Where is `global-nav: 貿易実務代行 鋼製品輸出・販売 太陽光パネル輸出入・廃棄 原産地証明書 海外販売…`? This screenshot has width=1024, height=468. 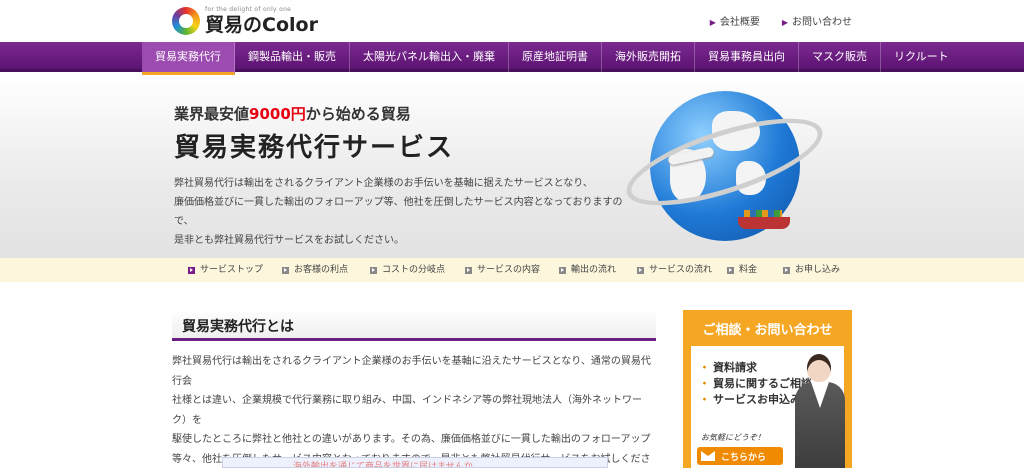
global-nav: 貿易実務代行 鋼製品輸出・販売 太陽光パネル輸出入・廃棄 原産地証明書 海外販売… is located at coordinates (512, 58).